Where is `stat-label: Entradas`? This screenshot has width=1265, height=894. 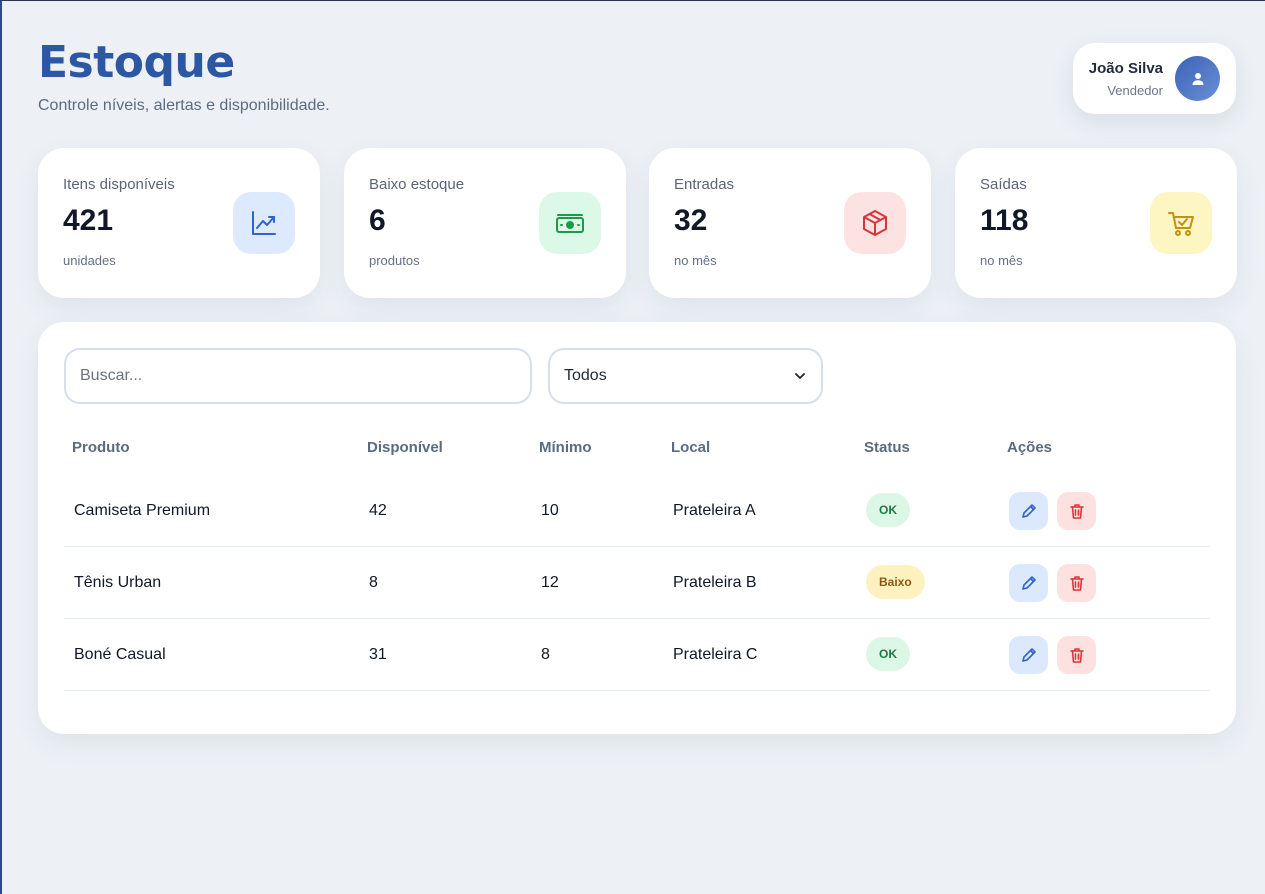
stat-label: Entradas is located at coordinates (704, 184).